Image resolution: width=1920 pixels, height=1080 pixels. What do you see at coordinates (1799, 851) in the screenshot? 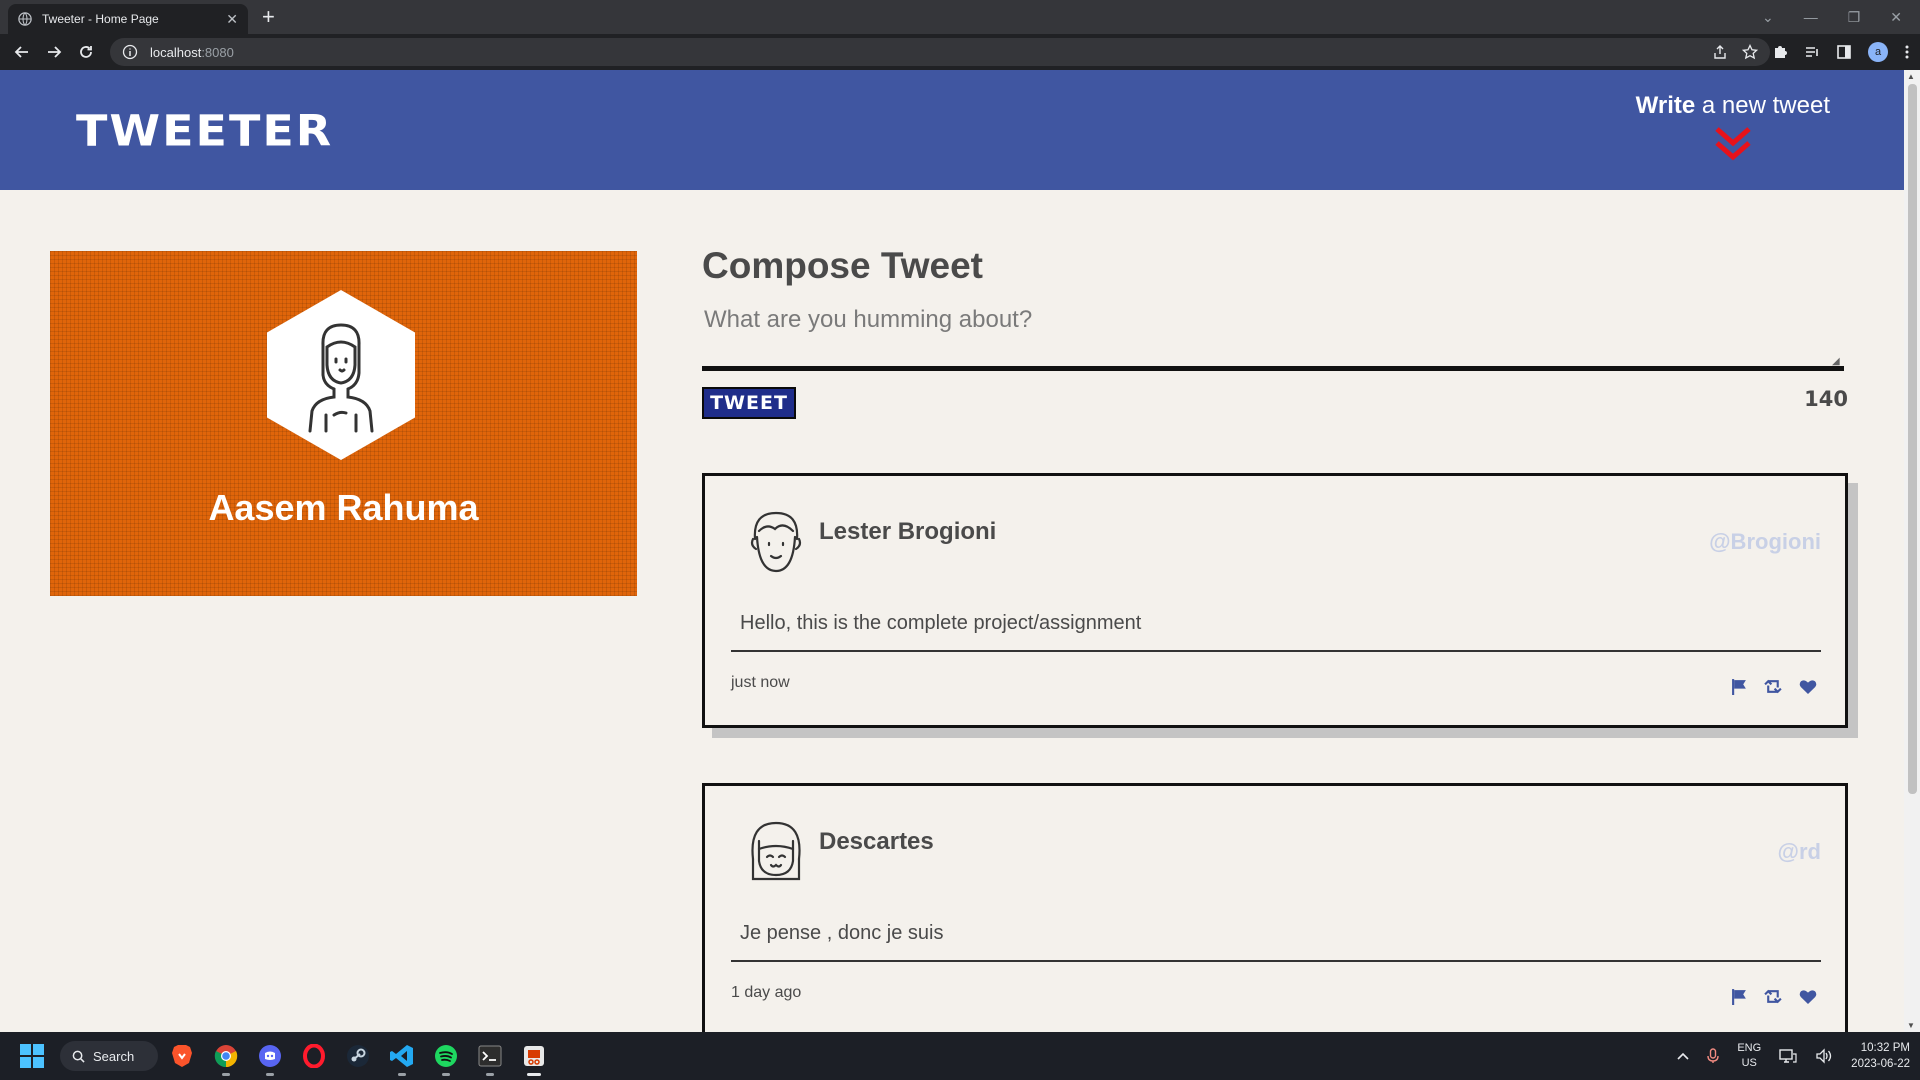
I see `tweet-author-handle: @rd` at bounding box center [1799, 851].